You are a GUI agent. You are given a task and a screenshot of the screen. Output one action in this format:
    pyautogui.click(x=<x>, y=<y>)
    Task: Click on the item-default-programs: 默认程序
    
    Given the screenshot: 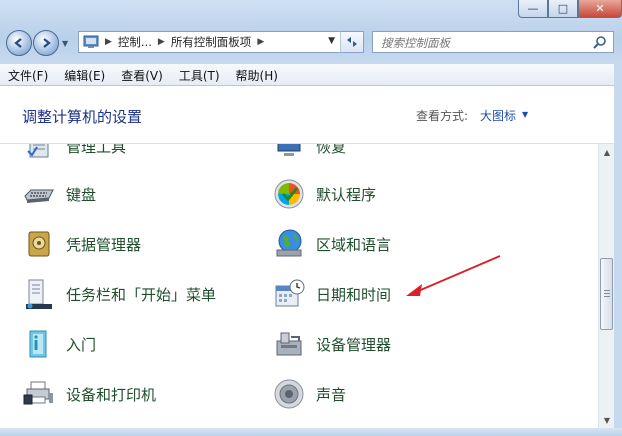 What is the action you would take?
    pyautogui.click(x=324, y=194)
    